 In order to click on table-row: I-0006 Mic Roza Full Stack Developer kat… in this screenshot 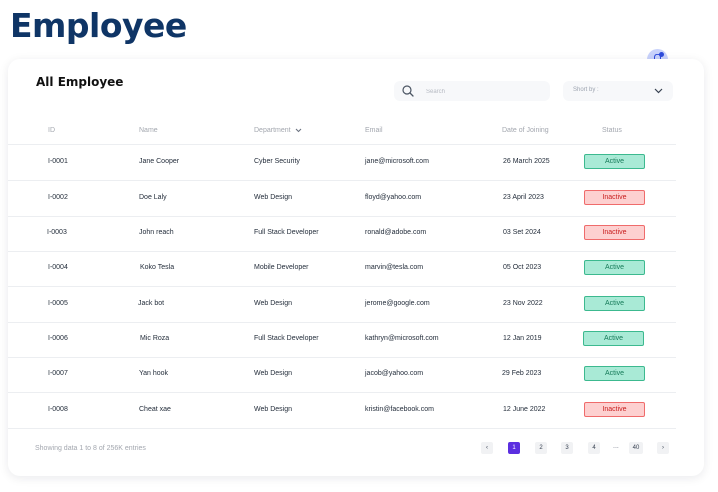, I will do `click(342, 340)`.